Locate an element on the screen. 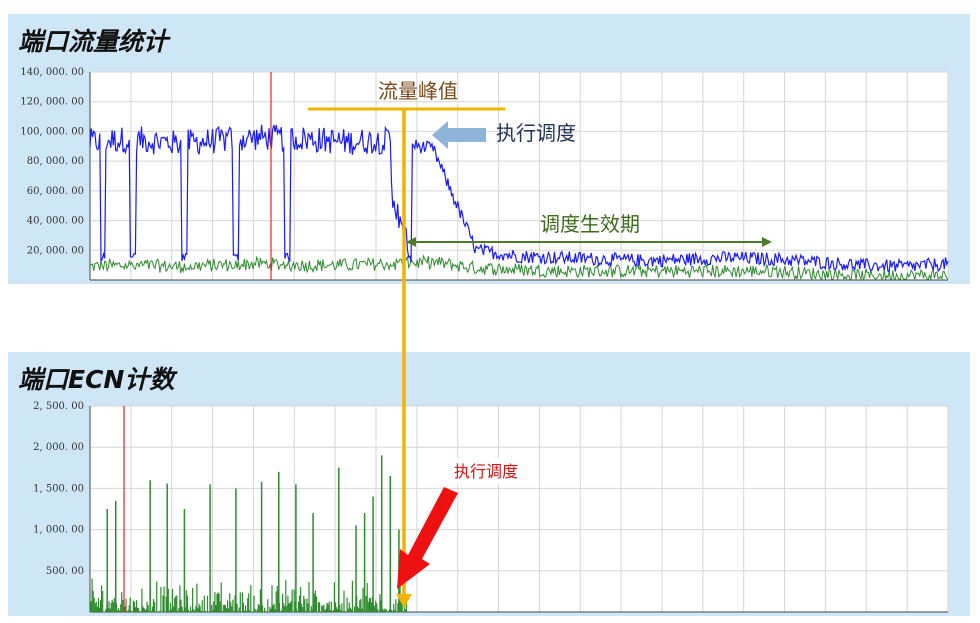 This screenshot has width=980, height=623. ecn-ytick: 2, 000. 00 is located at coordinates (58, 447).